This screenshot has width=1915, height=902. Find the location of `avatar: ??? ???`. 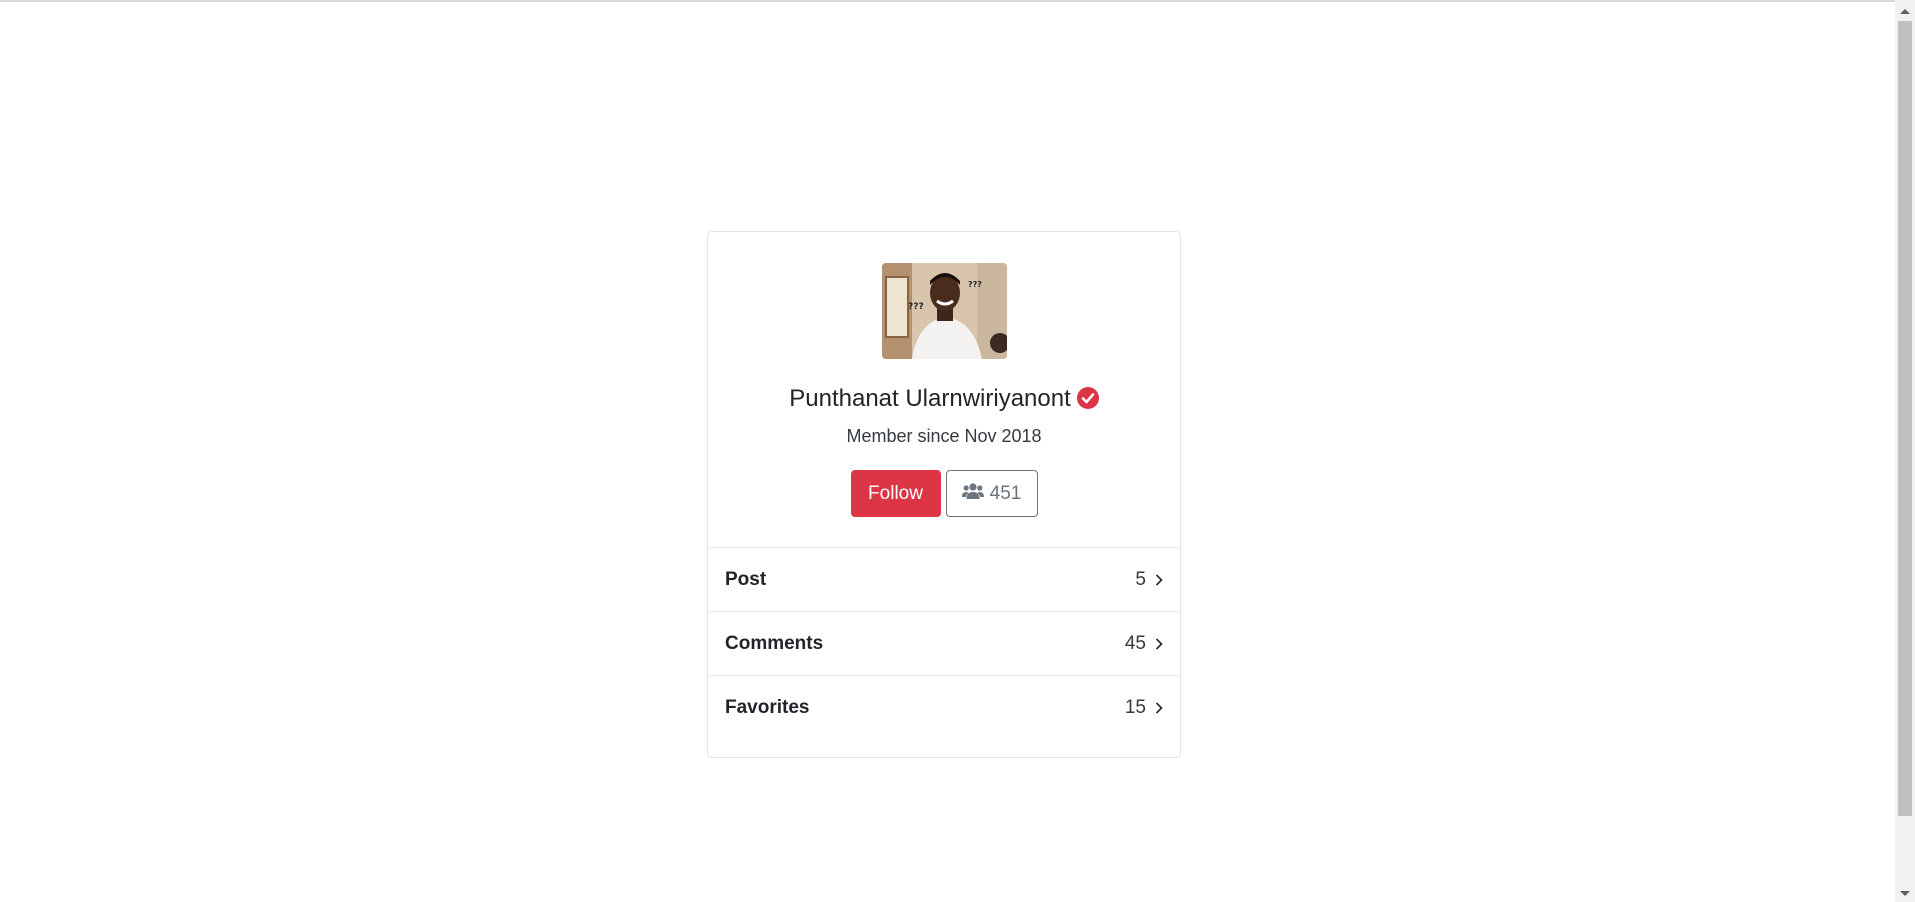

avatar: ??? ??? is located at coordinates (944, 311).